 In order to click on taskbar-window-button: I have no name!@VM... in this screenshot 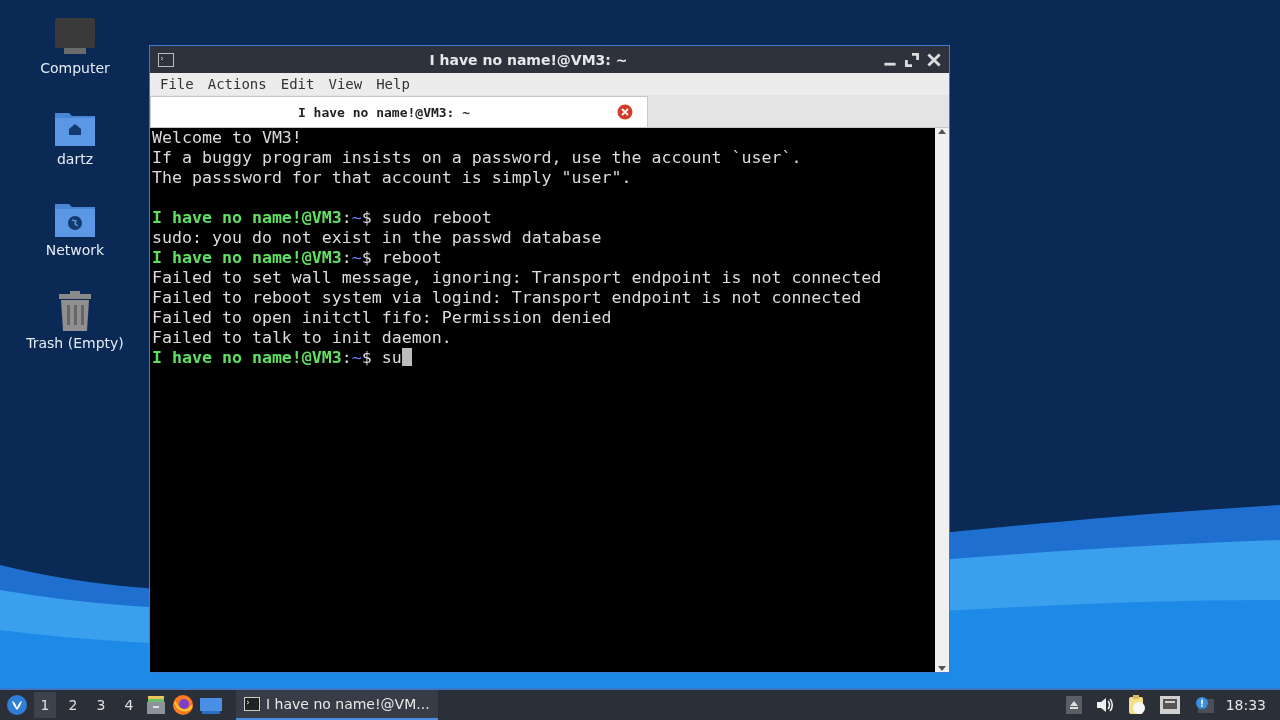, I will do `click(337, 705)`.